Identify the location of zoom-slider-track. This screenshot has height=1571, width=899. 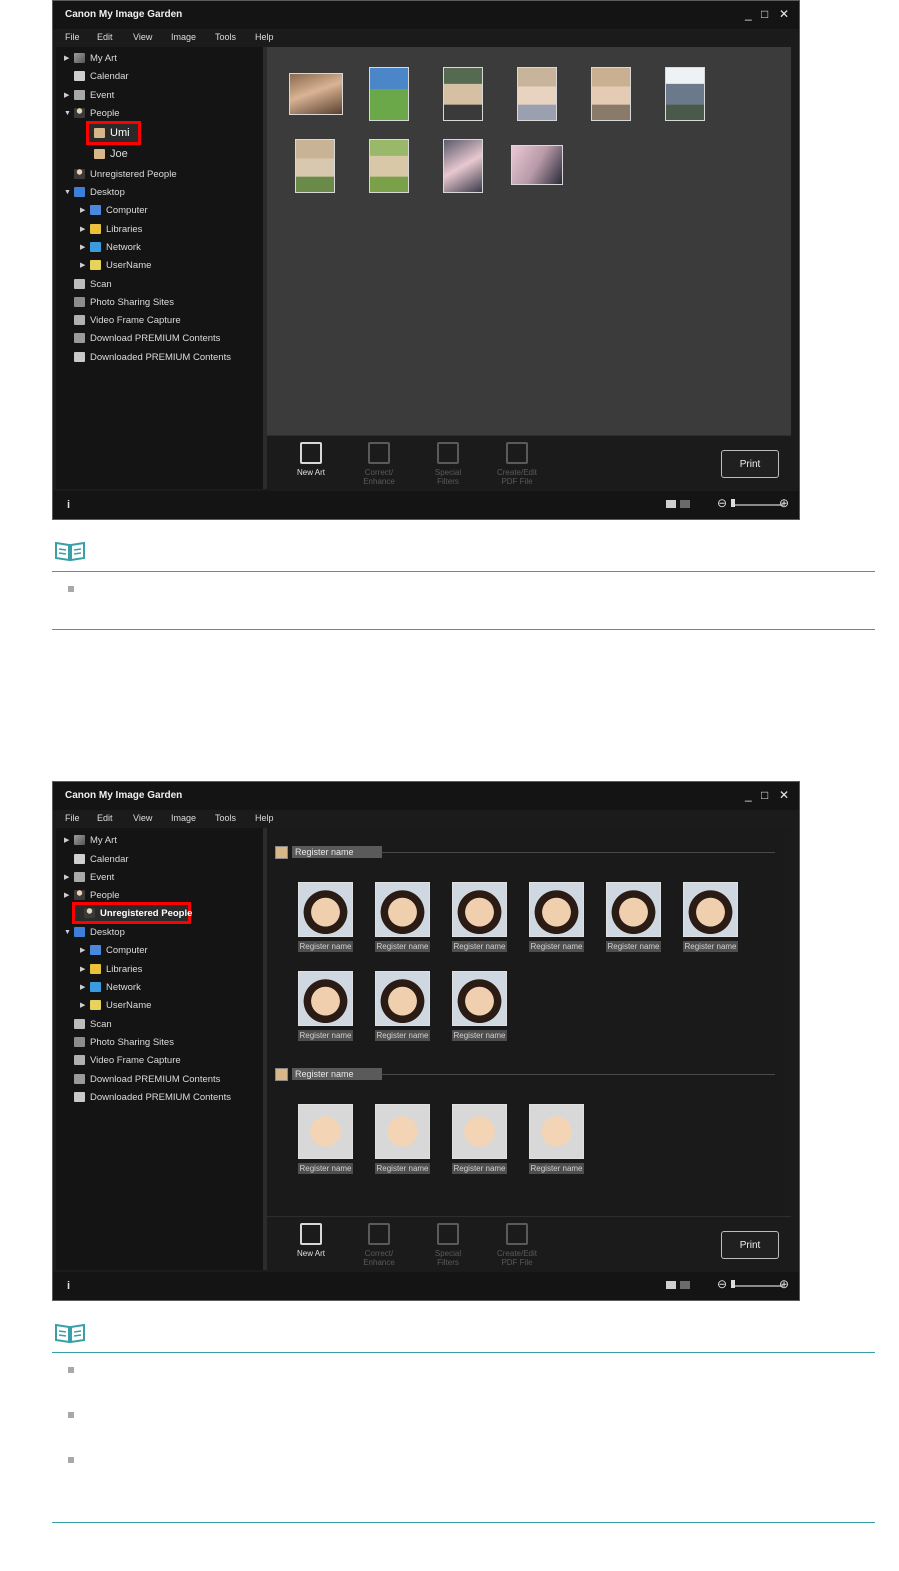
(758, 1286).